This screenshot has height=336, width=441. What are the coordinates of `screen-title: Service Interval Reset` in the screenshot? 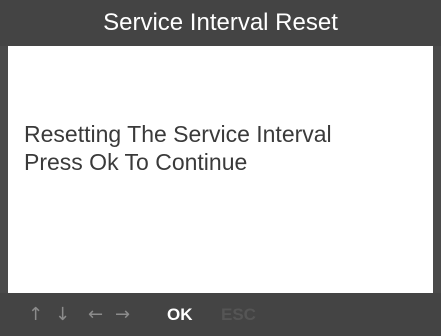 It's located at (220, 23).